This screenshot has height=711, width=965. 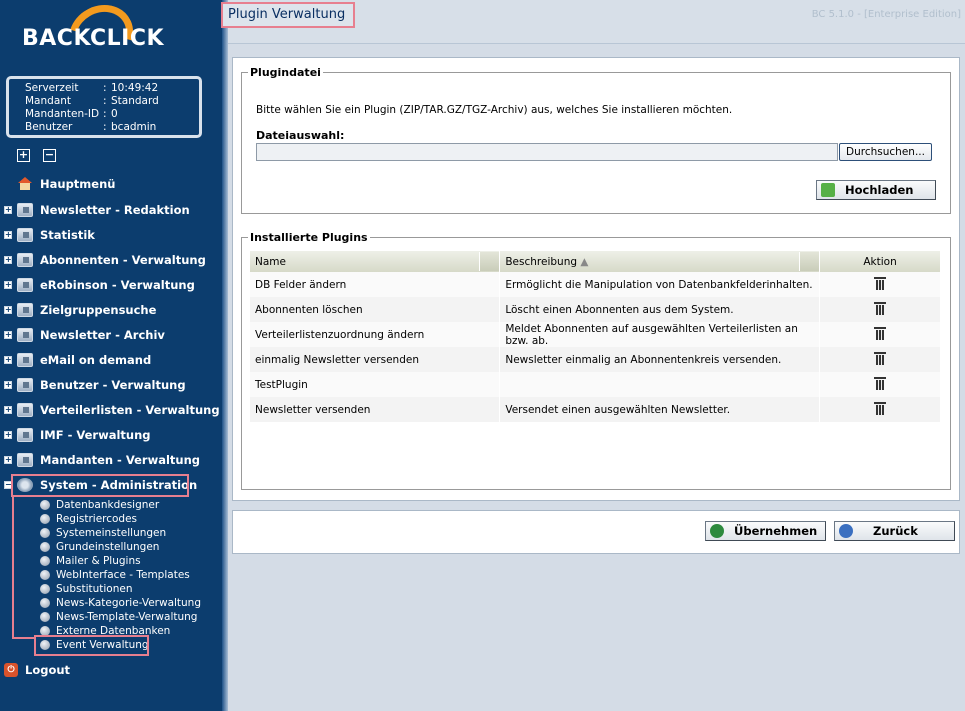 What do you see at coordinates (894, 531) in the screenshot?
I see `back-button: Zurück` at bounding box center [894, 531].